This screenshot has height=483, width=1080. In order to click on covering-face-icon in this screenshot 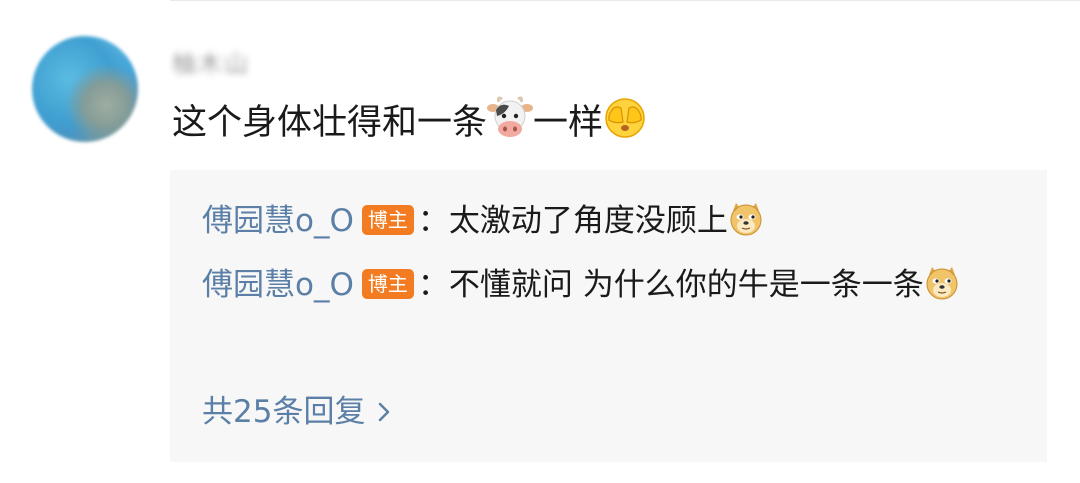, I will do `click(625, 125)`.